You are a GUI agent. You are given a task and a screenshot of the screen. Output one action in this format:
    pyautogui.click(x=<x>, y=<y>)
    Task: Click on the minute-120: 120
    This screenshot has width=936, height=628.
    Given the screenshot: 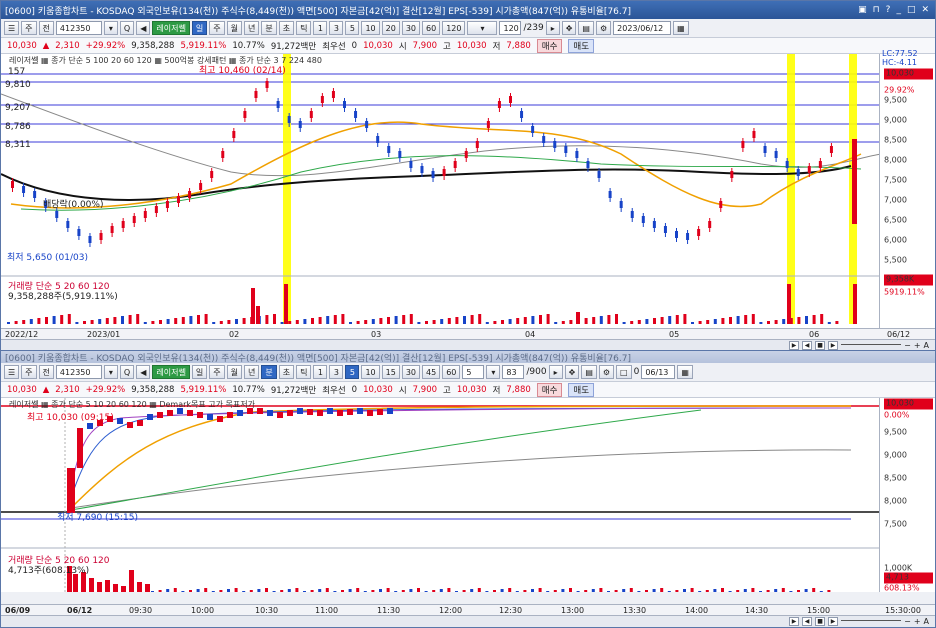 What is the action you would take?
    pyautogui.click(x=454, y=28)
    